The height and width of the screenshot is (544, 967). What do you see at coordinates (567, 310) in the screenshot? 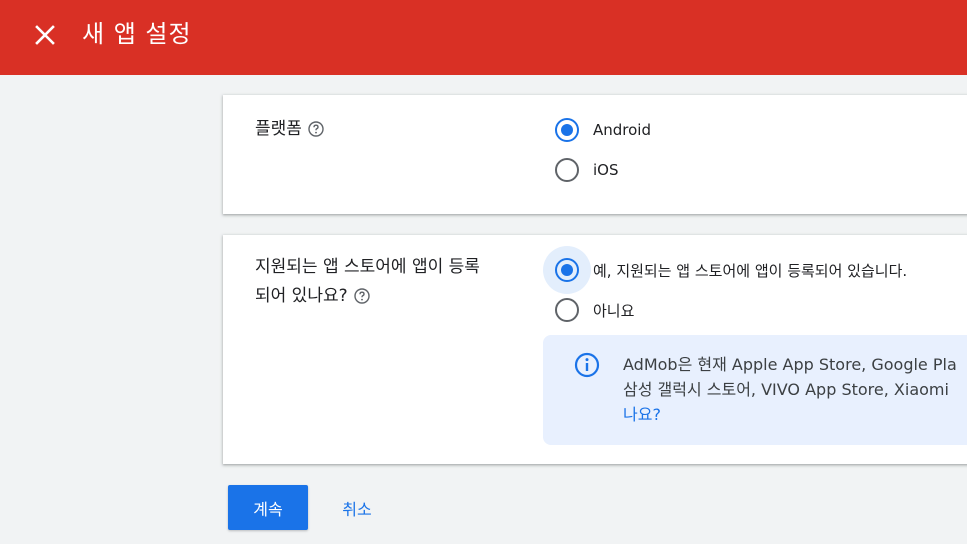
I see `radio-no` at bounding box center [567, 310].